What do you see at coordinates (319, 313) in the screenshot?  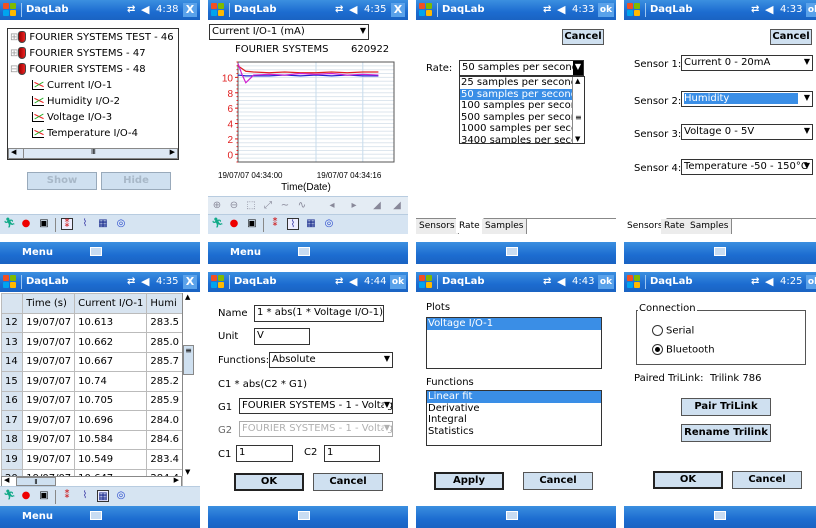 I see `name-input: 1 * abs(1 * Voltage I/O-1)` at bounding box center [319, 313].